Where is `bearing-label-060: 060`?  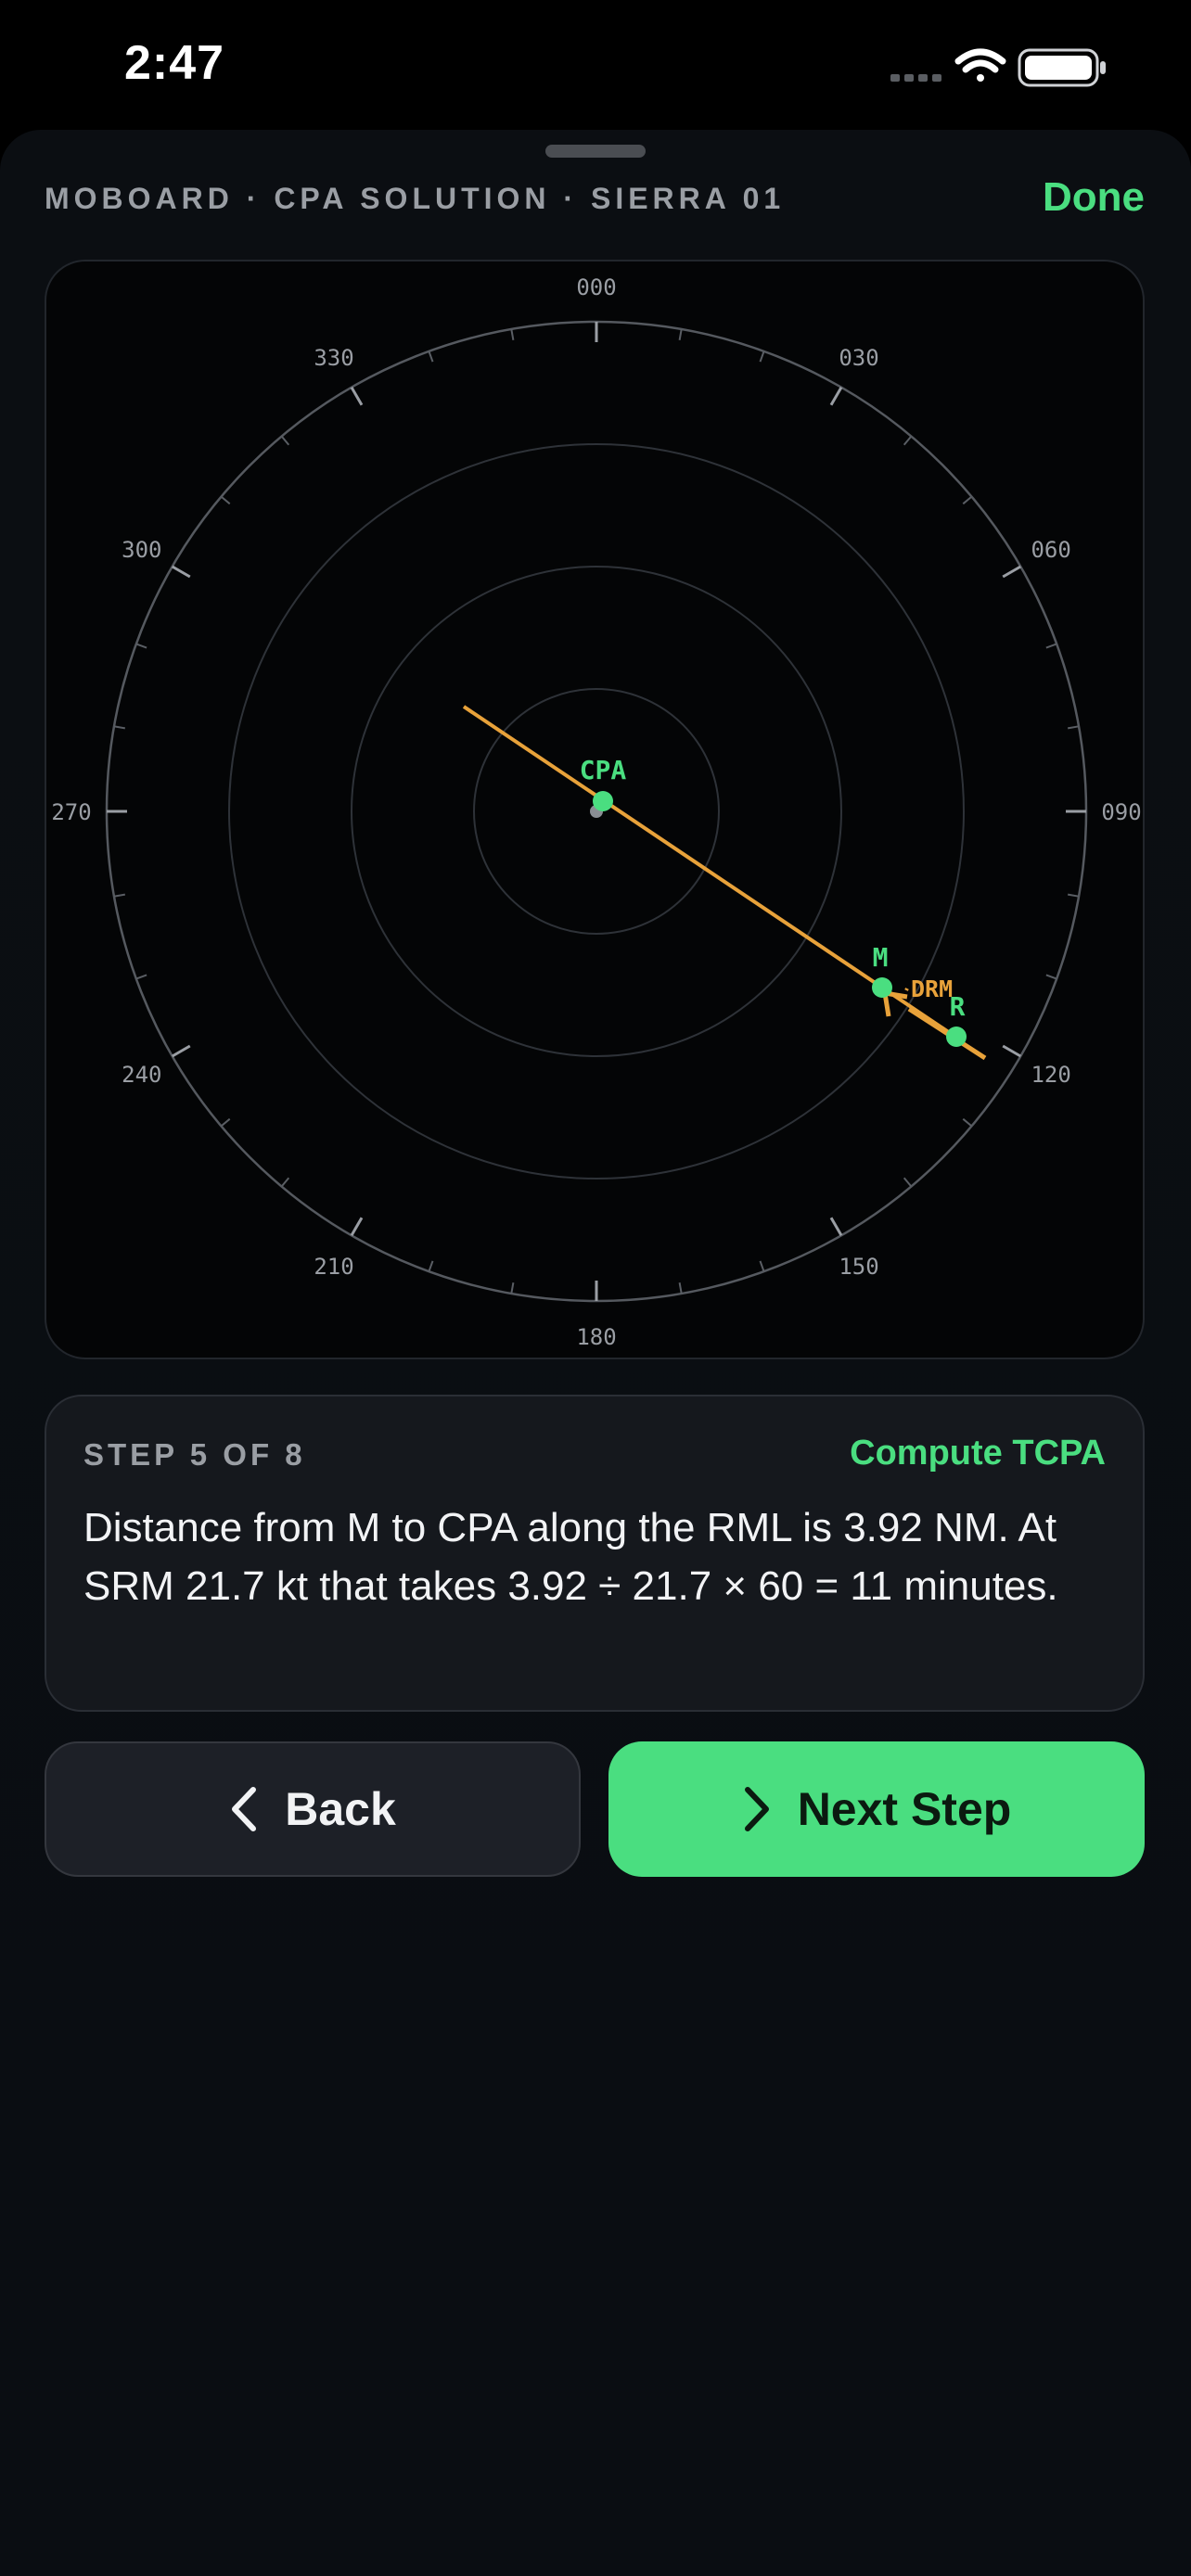
bearing-label-060: 060 is located at coordinates (1050, 550).